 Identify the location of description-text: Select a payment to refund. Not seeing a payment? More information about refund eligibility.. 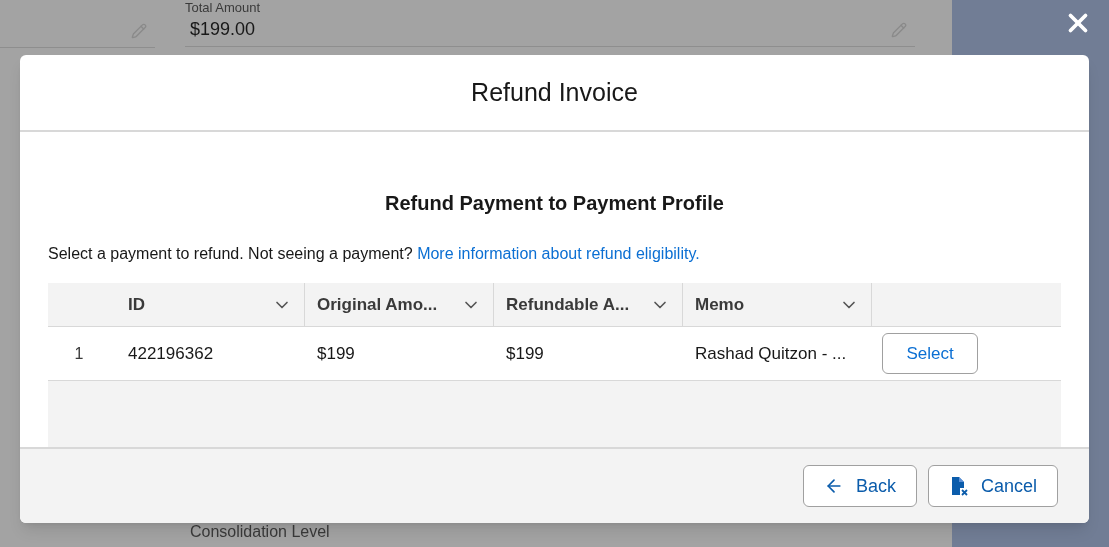
(374, 254).